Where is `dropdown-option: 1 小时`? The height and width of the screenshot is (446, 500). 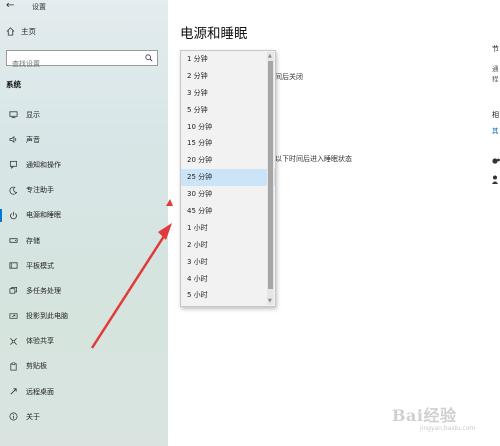 dropdown-option: 1 小时 is located at coordinates (228, 228).